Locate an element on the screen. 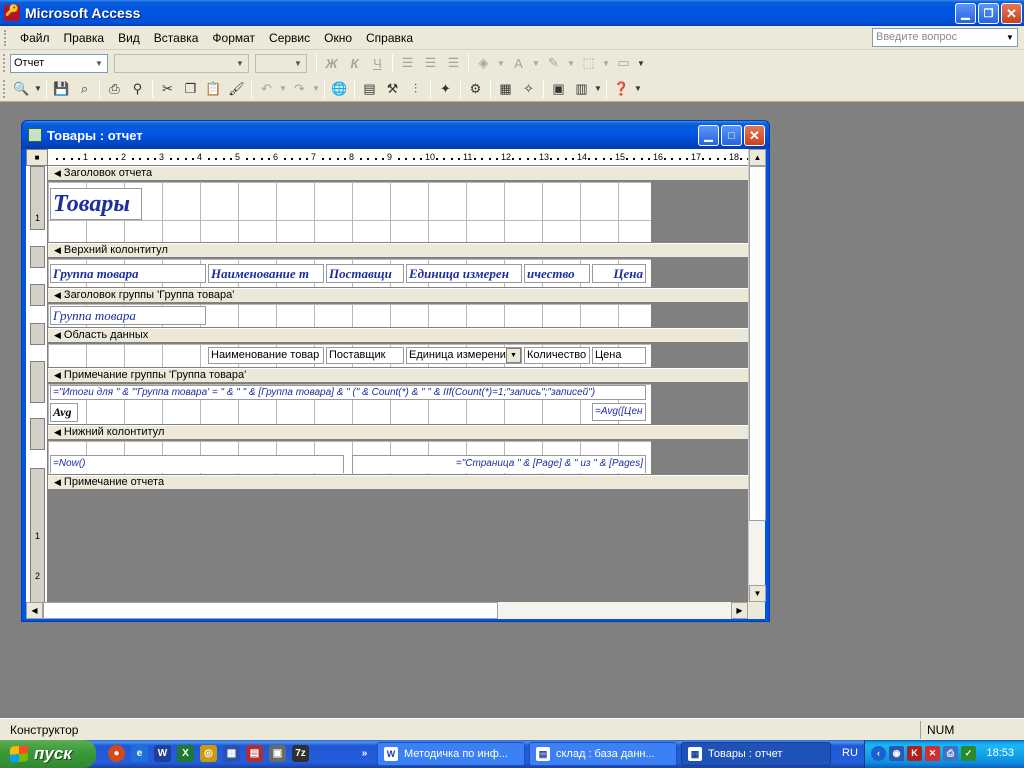  align-right-button: ☰ is located at coordinates (453, 63).